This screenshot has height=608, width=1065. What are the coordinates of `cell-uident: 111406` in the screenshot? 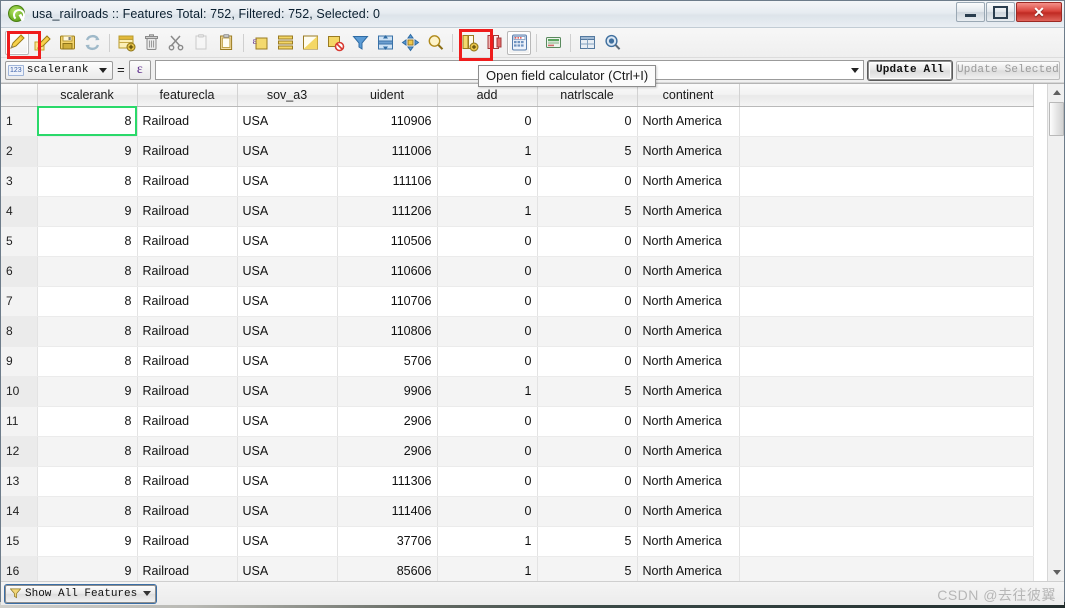 It's located at (387, 511).